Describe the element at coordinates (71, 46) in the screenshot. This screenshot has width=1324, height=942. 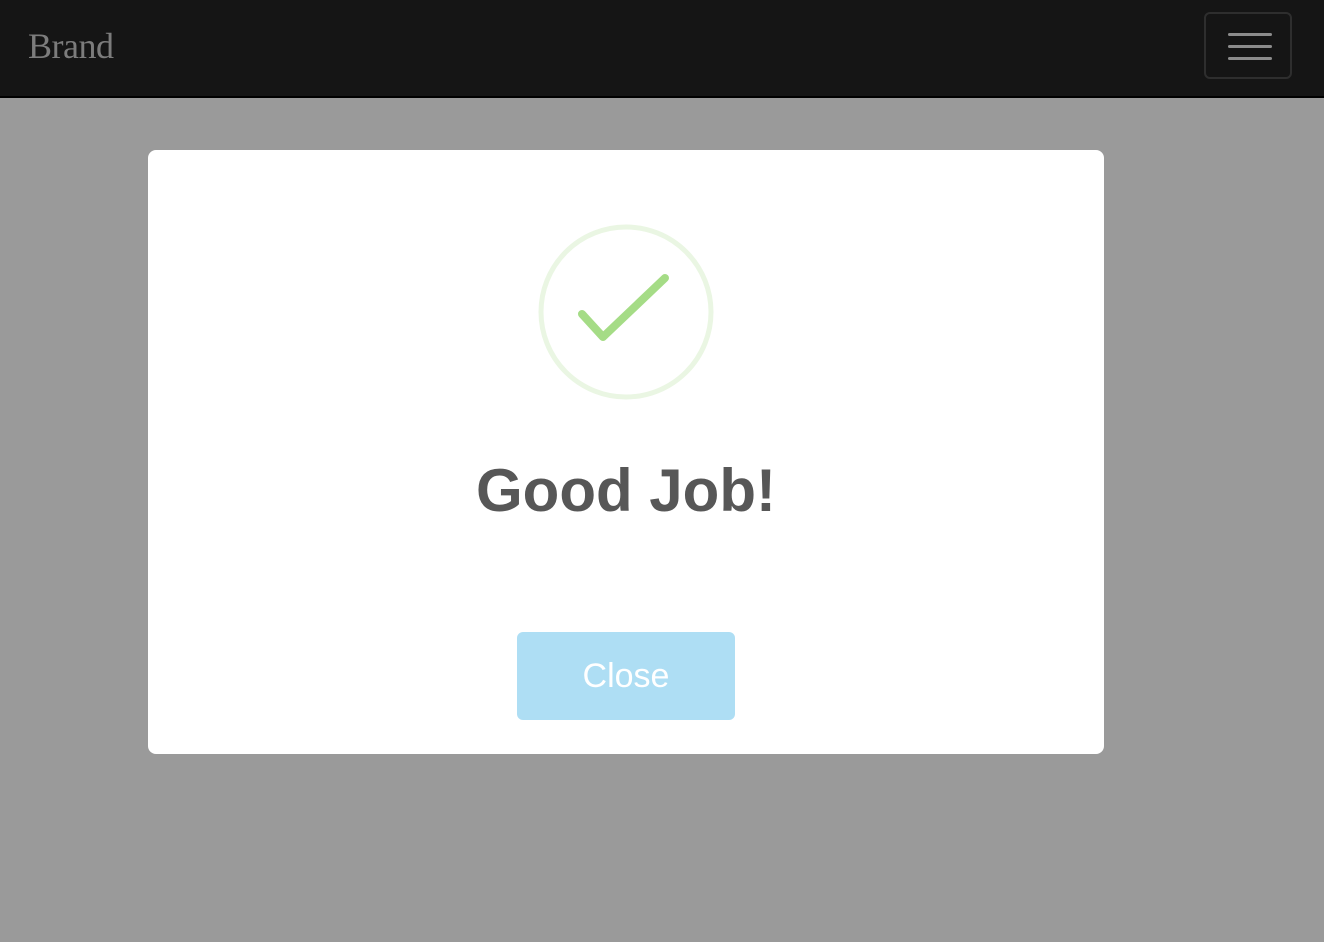
I see `brand-logo: Brand` at that location.